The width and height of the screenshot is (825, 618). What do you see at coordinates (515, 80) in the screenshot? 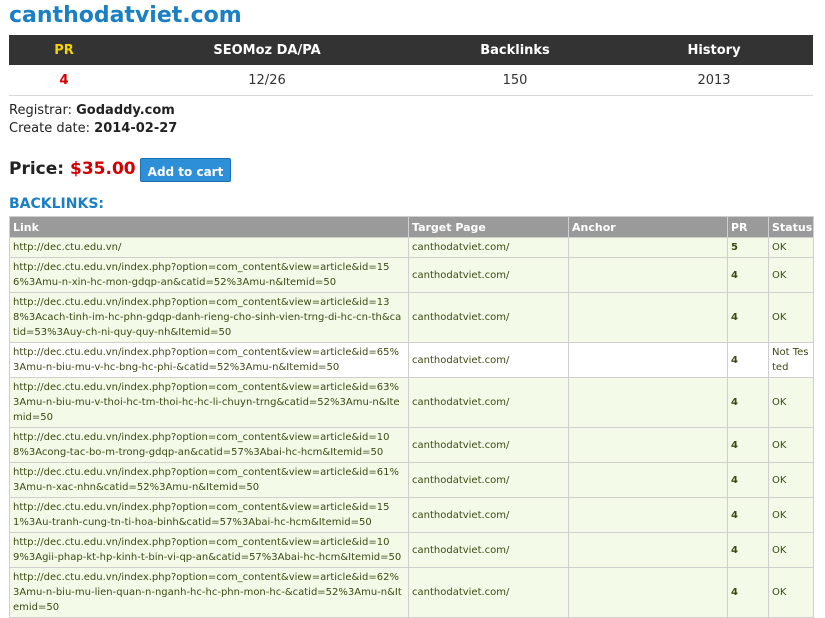
I see `summary-value-backlinks: 150` at bounding box center [515, 80].